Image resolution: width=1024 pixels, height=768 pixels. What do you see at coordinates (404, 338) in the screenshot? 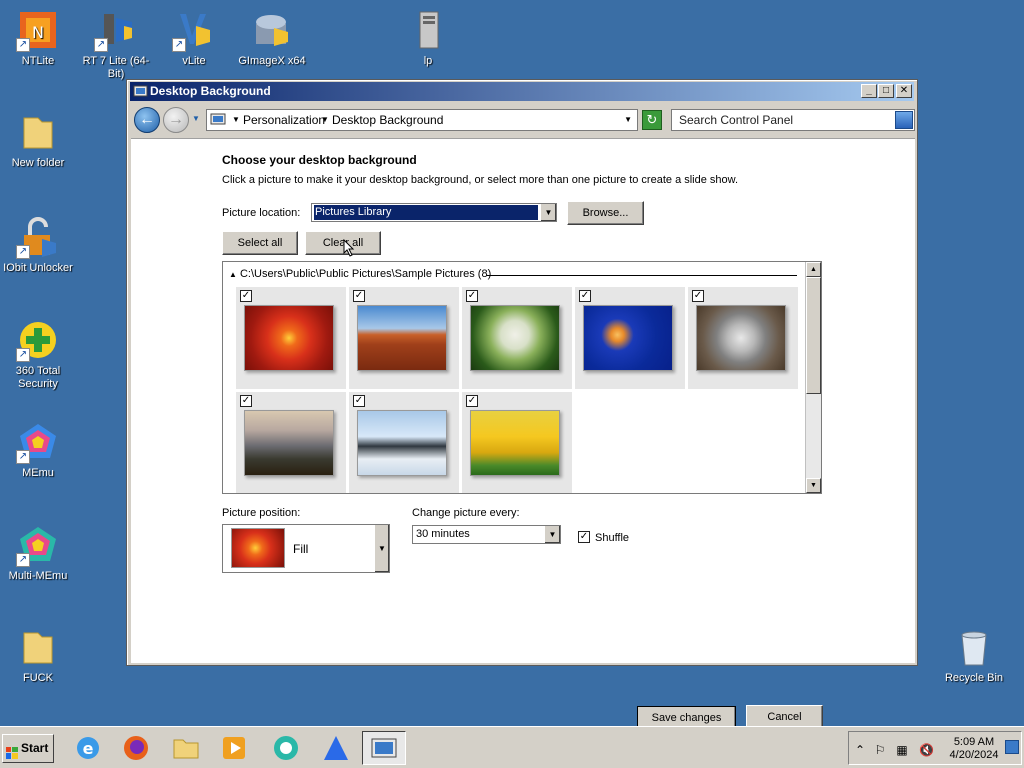
I see `picture-tile-desert: ✓` at bounding box center [404, 338].